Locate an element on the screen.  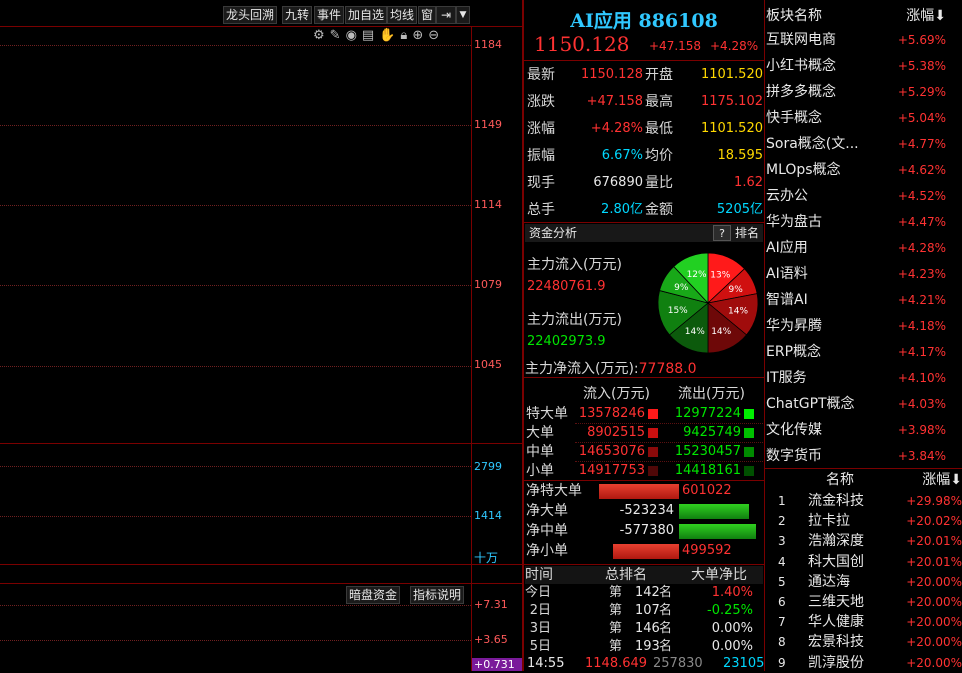
volume-axis-label: 1414 is located at coordinates (488, 515).